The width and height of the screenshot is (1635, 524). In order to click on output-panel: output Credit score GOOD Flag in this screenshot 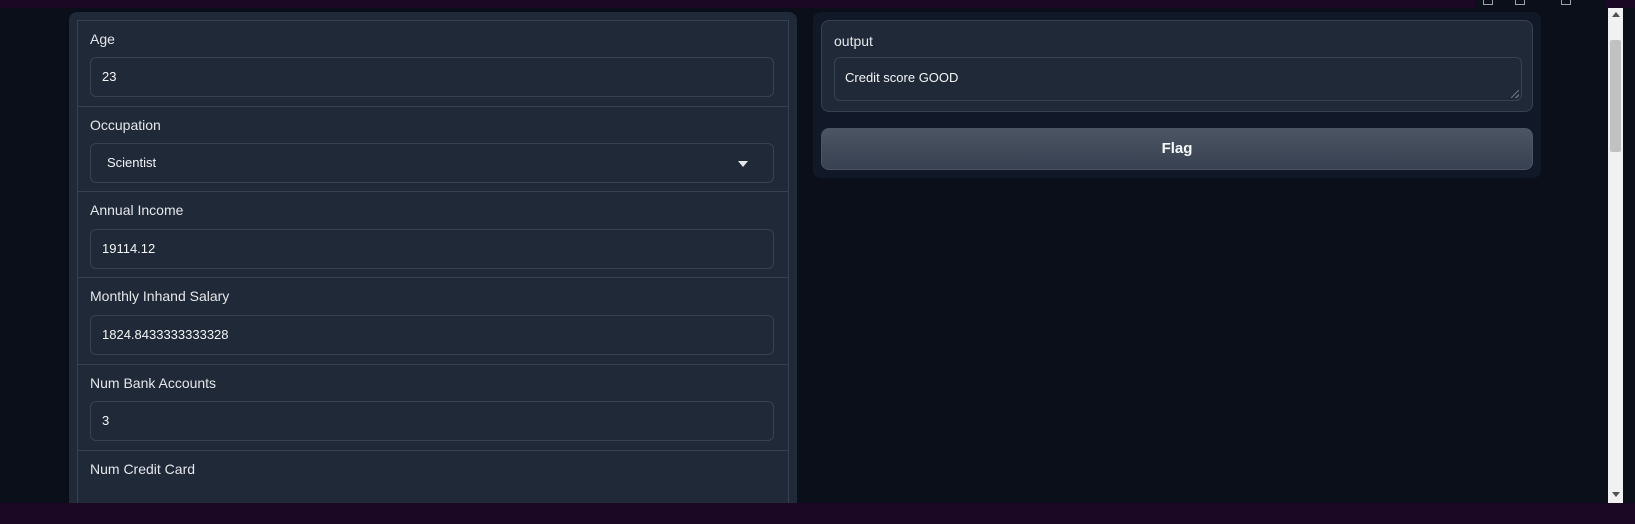, I will do `click(1177, 95)`.